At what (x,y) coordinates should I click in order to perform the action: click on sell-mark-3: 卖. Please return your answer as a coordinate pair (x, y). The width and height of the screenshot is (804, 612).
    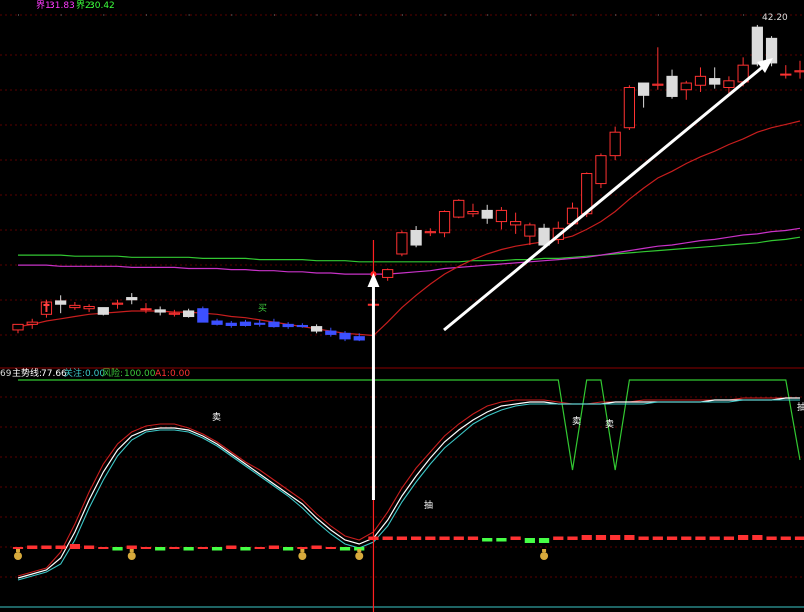
    Looking at the image, I should click on (609, 424).